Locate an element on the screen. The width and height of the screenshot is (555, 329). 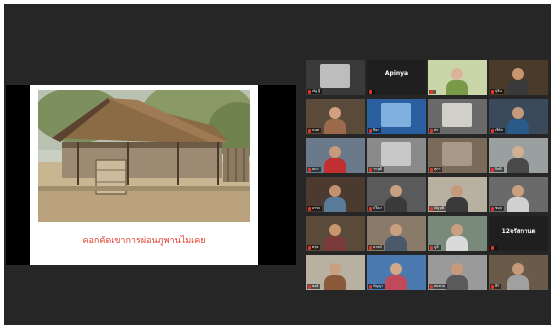
participant-tile: ภูมิ is located at coordinates (457, 233).